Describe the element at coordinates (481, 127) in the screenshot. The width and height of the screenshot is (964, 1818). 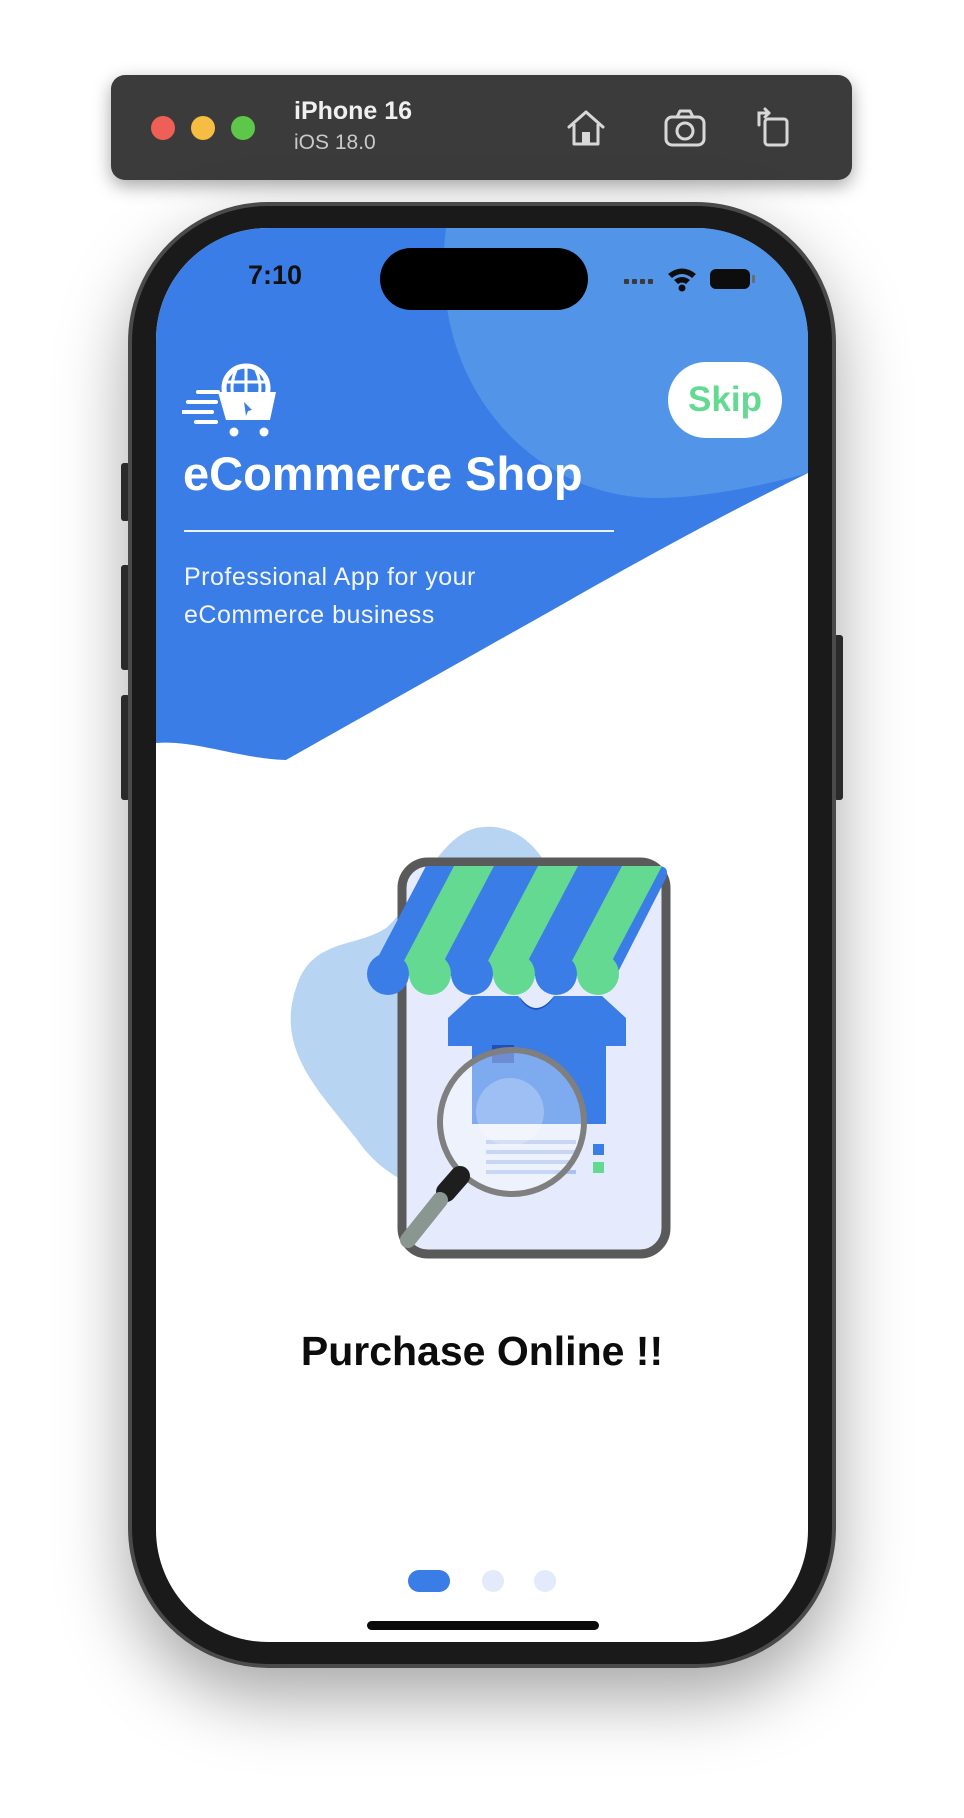
I see `simulator-toolbar: iPhone 16 iOS 18.0` at that location.